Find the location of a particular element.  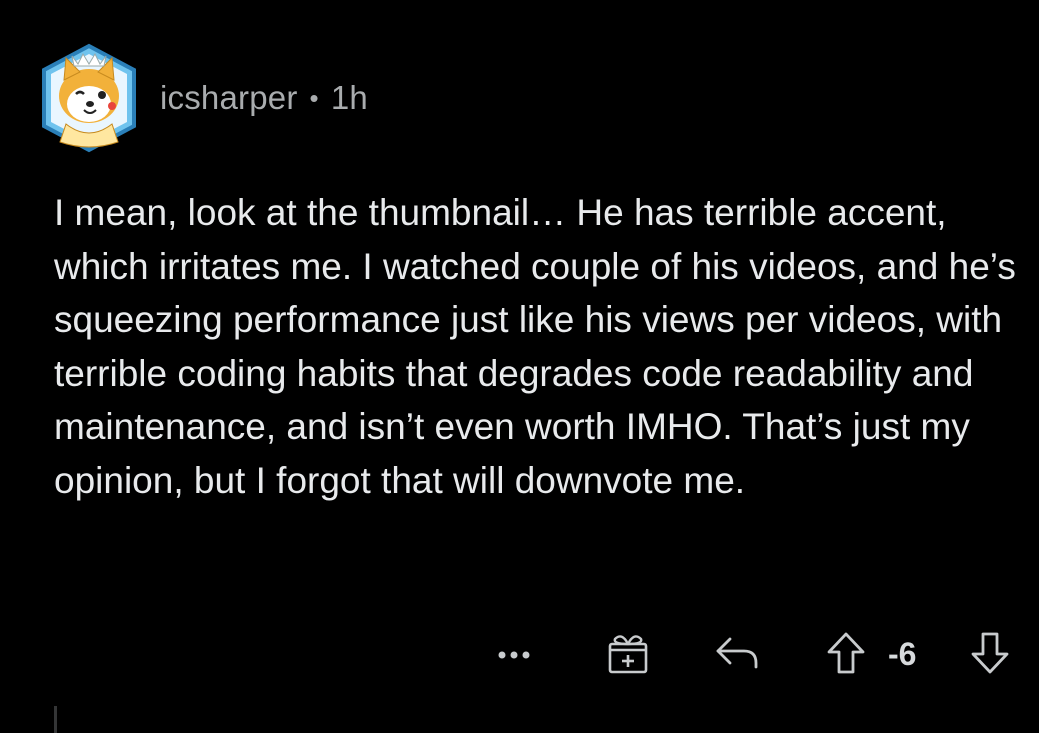

downvote-arrow-icon is located at coordinates (990, 653).